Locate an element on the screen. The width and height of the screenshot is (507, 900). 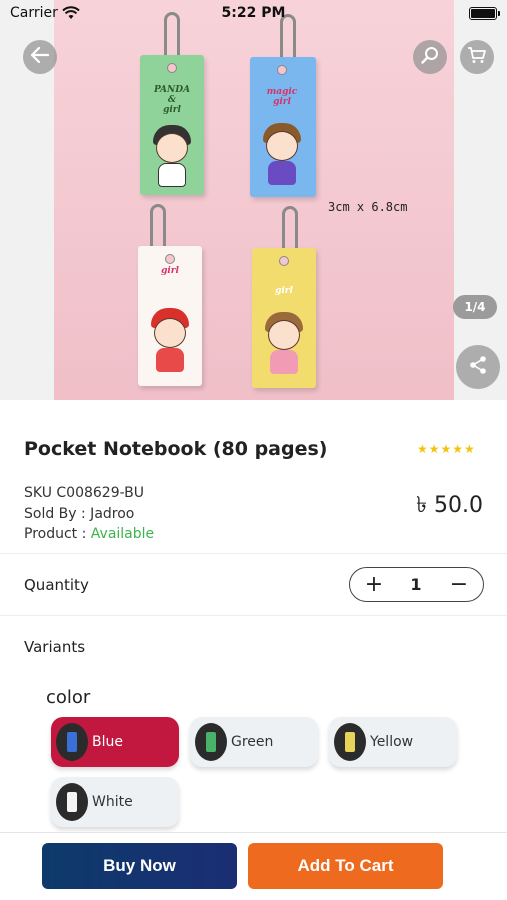
notebook-text-magic: magic girl is located at coordinates (282, 97).